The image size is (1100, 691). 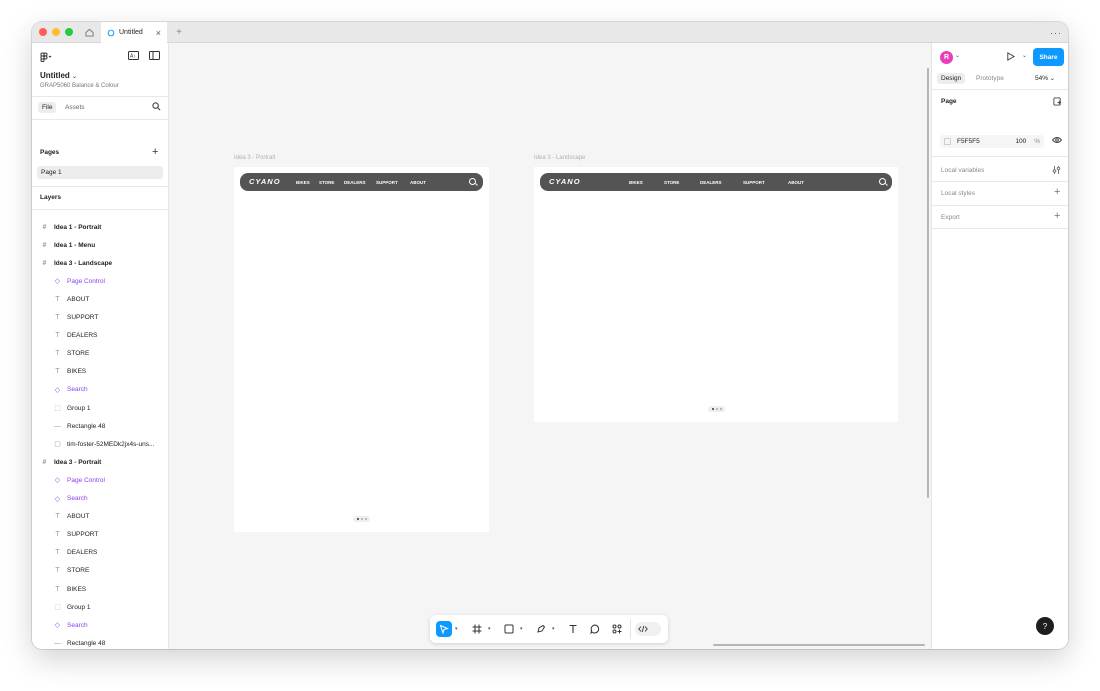 I want to click on tab-prototype: Prototype, so click(x=990, y=78).